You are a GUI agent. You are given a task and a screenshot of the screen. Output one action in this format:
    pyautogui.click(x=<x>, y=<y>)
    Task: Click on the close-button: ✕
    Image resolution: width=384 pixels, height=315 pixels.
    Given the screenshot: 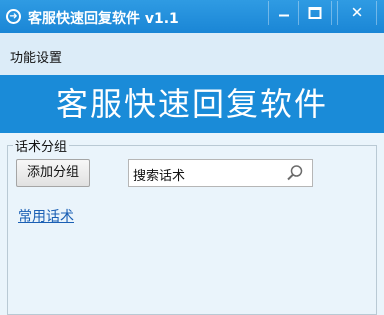 What is the action you would take?
    pyautogui.click(x=357, y=13)
    